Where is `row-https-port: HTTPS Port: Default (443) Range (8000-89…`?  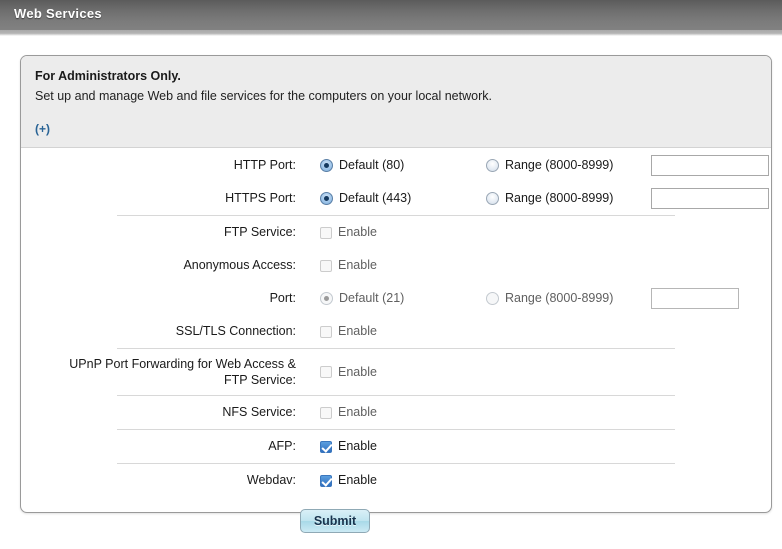
row-https-port: HTTPS Port: Default (443) Range (8000-89… is located at coordinates (396, 198).